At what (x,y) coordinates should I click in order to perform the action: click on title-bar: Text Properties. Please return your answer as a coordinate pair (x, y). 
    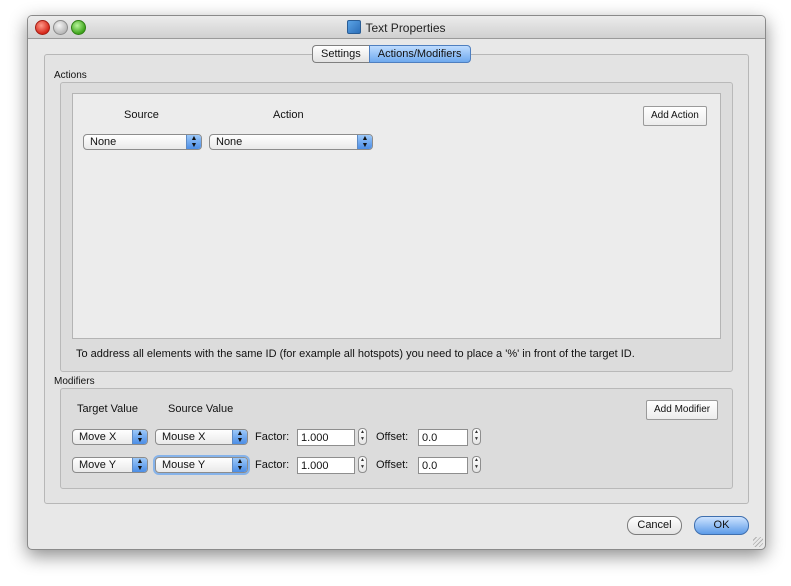
    Looking at the image, I should click on (396, 27).